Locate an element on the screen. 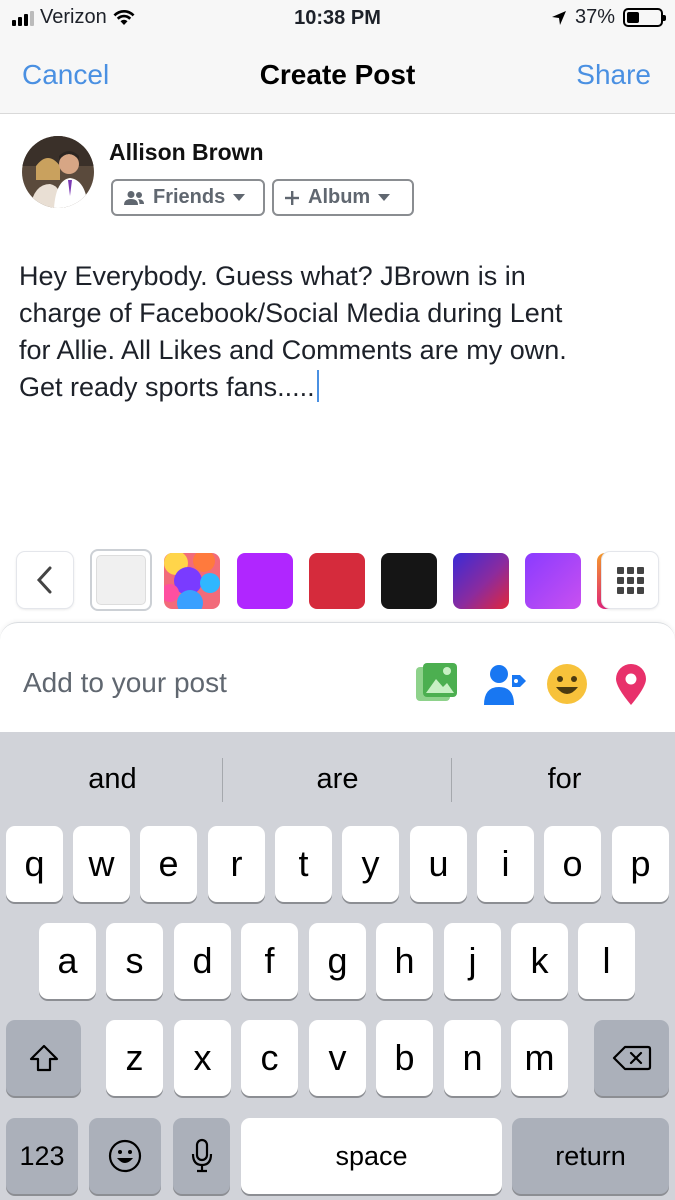 This screenshot has height=1200, width=675. delete-key is located at coordinates (631, 1058).